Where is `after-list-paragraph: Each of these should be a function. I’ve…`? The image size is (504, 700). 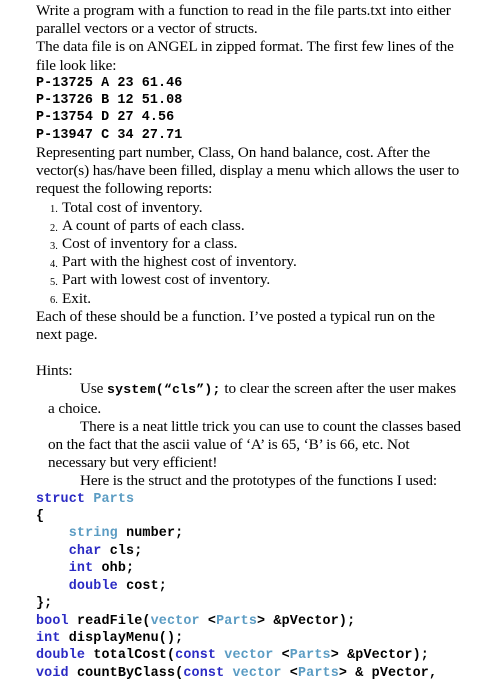 after-list-paragraph: Each of these should be a function. I’ve… is located at coordinates (235, 325).